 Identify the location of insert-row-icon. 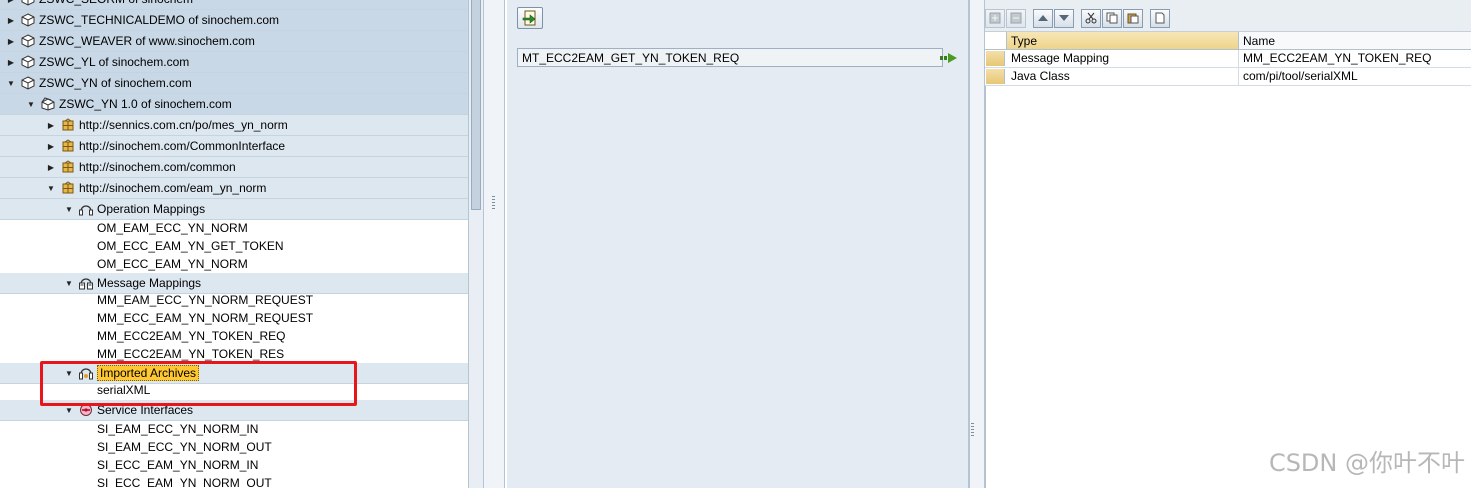
(995, 18).